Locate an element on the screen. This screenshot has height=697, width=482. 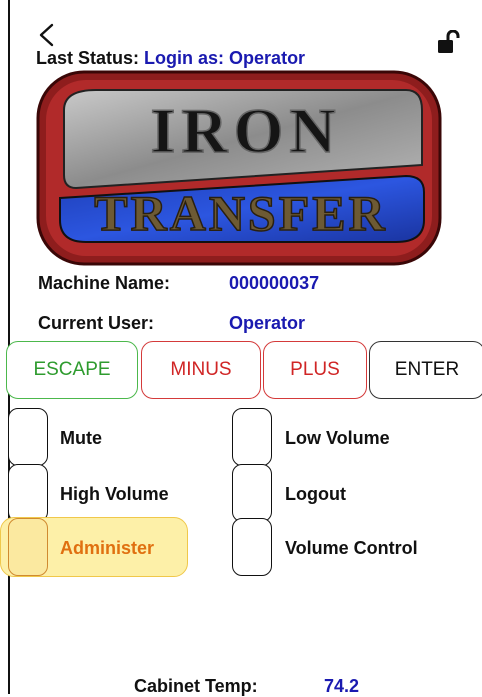
machine-name-value: 000000037 is located at coordinates (274, 283).